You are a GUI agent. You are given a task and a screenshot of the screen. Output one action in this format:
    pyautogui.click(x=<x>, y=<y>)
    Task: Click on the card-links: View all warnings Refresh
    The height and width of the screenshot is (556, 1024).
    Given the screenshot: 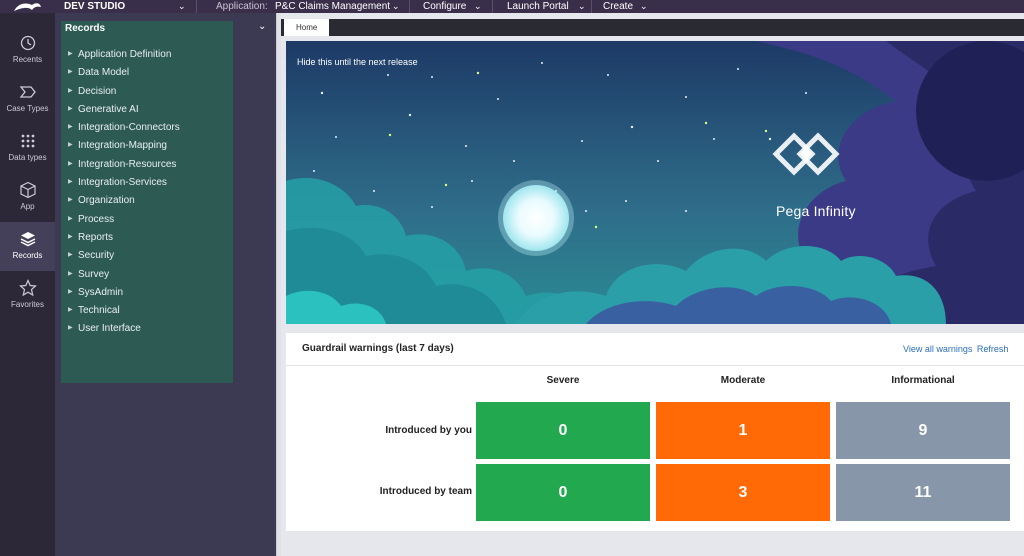 What is the action you would take?
    pyautogui.click(x=954, y=349)
    